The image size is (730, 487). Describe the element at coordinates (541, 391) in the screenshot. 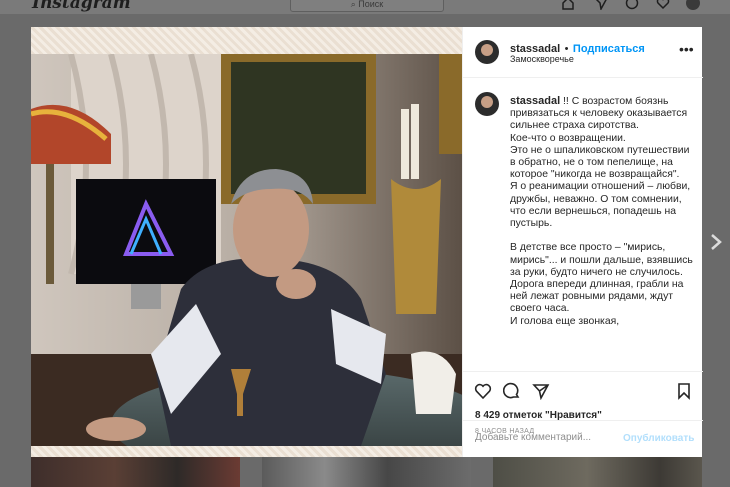

I see `share-icon` at that location.